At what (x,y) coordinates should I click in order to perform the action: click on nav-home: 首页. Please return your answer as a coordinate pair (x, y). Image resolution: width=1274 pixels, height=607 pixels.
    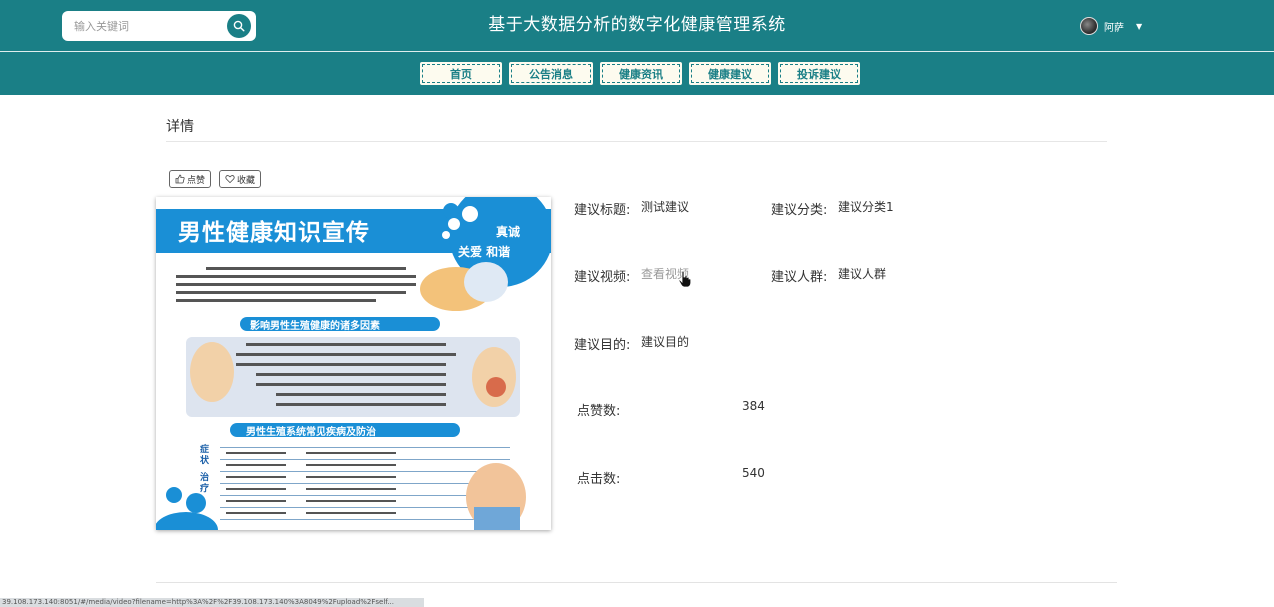
    Looking at the image, I should click on (461, 73).